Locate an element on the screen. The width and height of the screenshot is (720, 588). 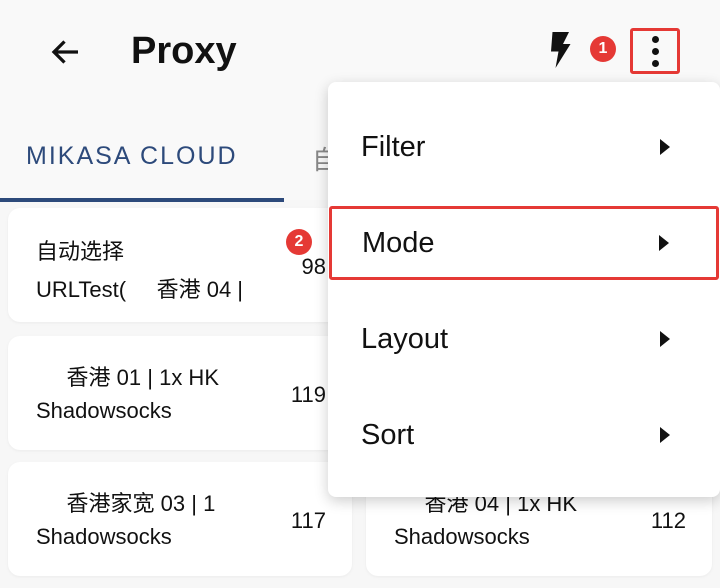
proxy-latency: 119 is located at coordinates (308, 394).